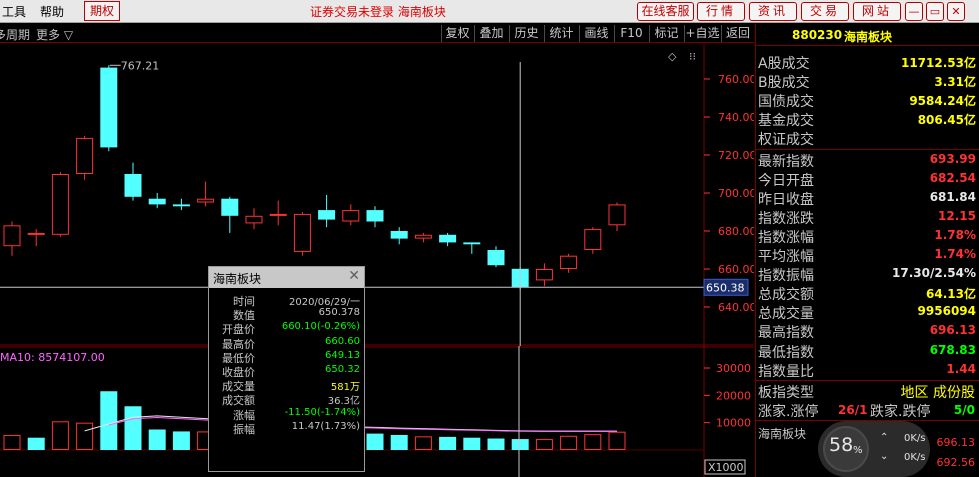  Describe the element at coordinates (938, 63) in the screenshot. I see `stat-value: 11712.53亿` at that location.